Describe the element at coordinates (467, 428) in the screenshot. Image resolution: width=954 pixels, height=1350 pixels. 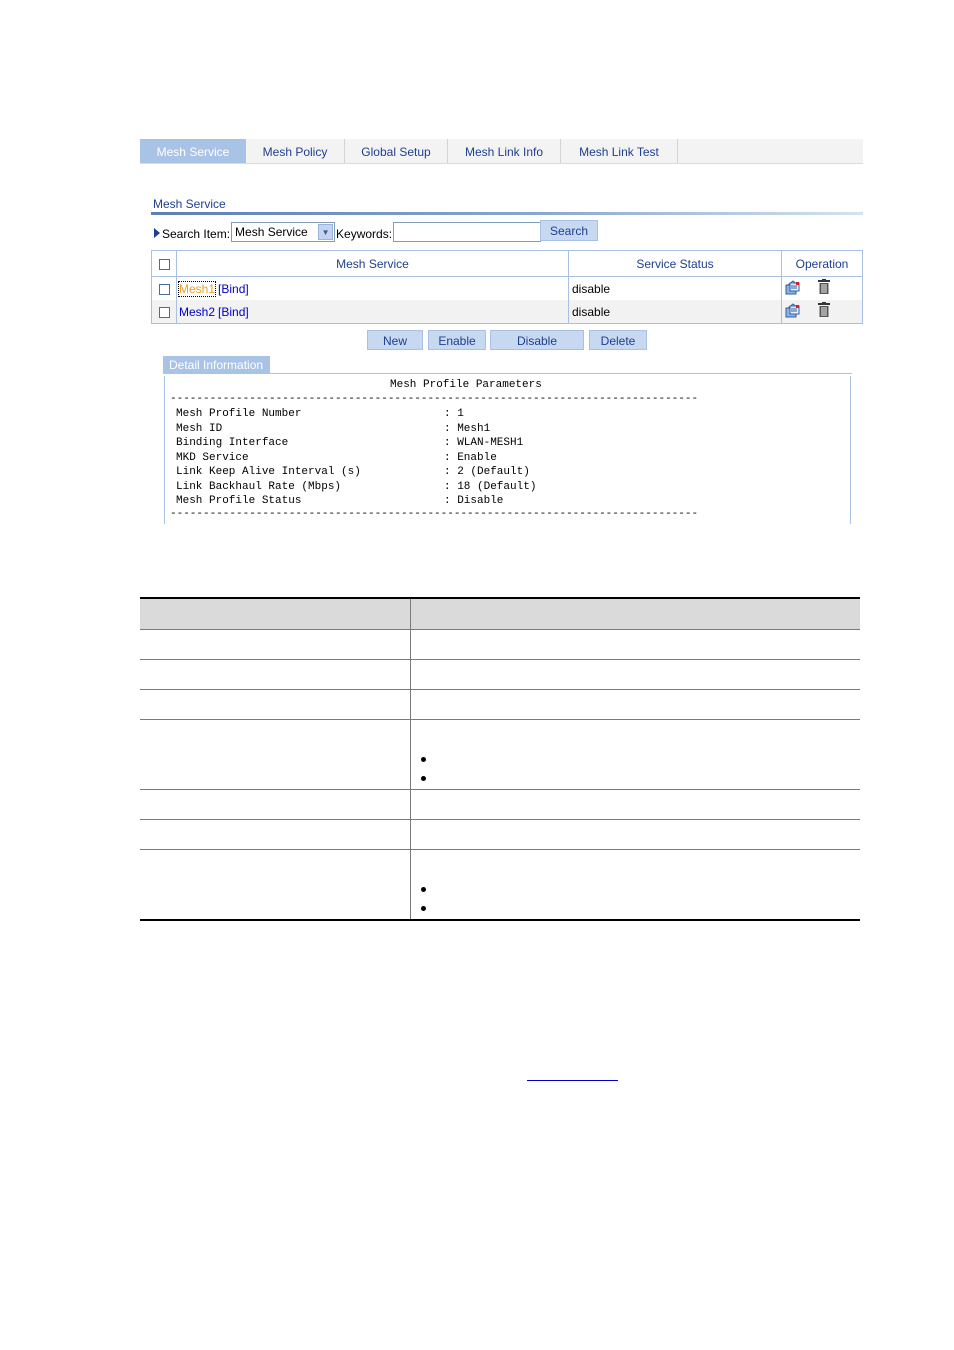
I see `param-value: : Mesh1` at that location.